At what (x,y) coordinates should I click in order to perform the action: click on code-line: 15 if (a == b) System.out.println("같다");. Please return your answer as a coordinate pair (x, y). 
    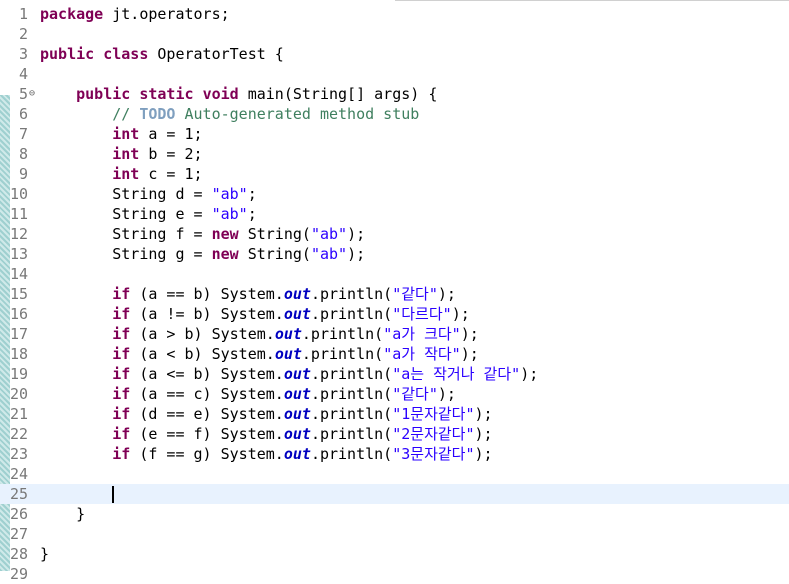
    Looking at the image, I should click on (394, 294).